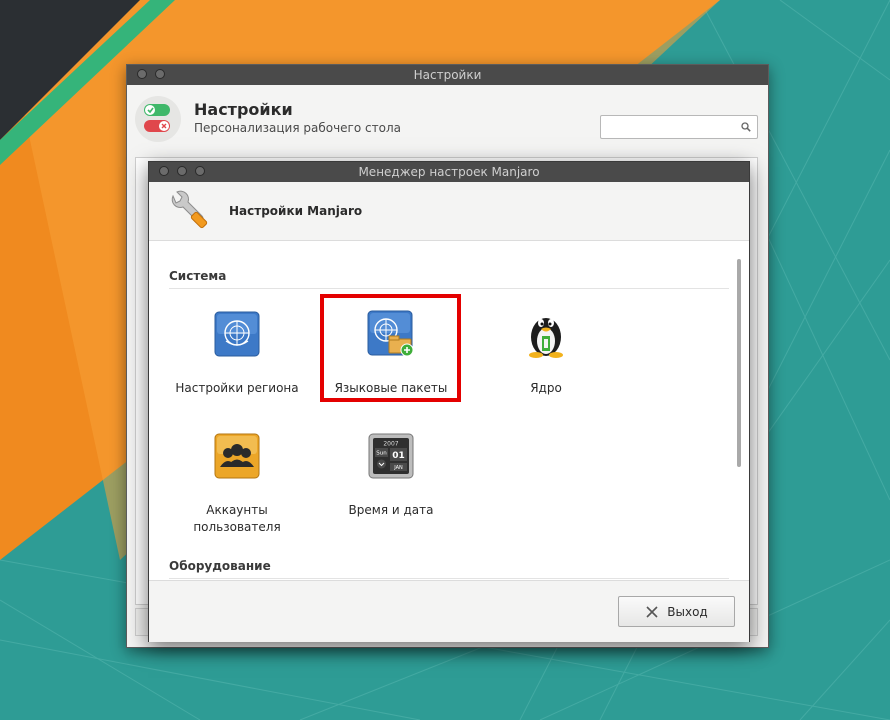  Describe the element at coordinates (237, 388) in the screenshot. I see `module-label: Настройки региона` at that location.